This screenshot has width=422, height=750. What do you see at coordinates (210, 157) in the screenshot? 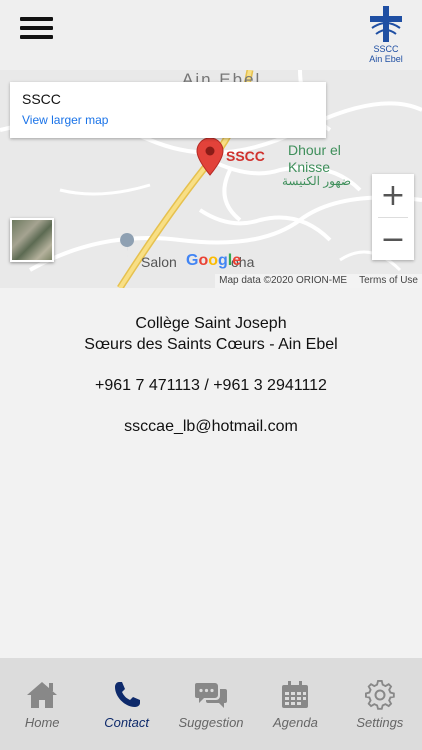
I see `map-marker-icon` at bounding box center [210, 157].